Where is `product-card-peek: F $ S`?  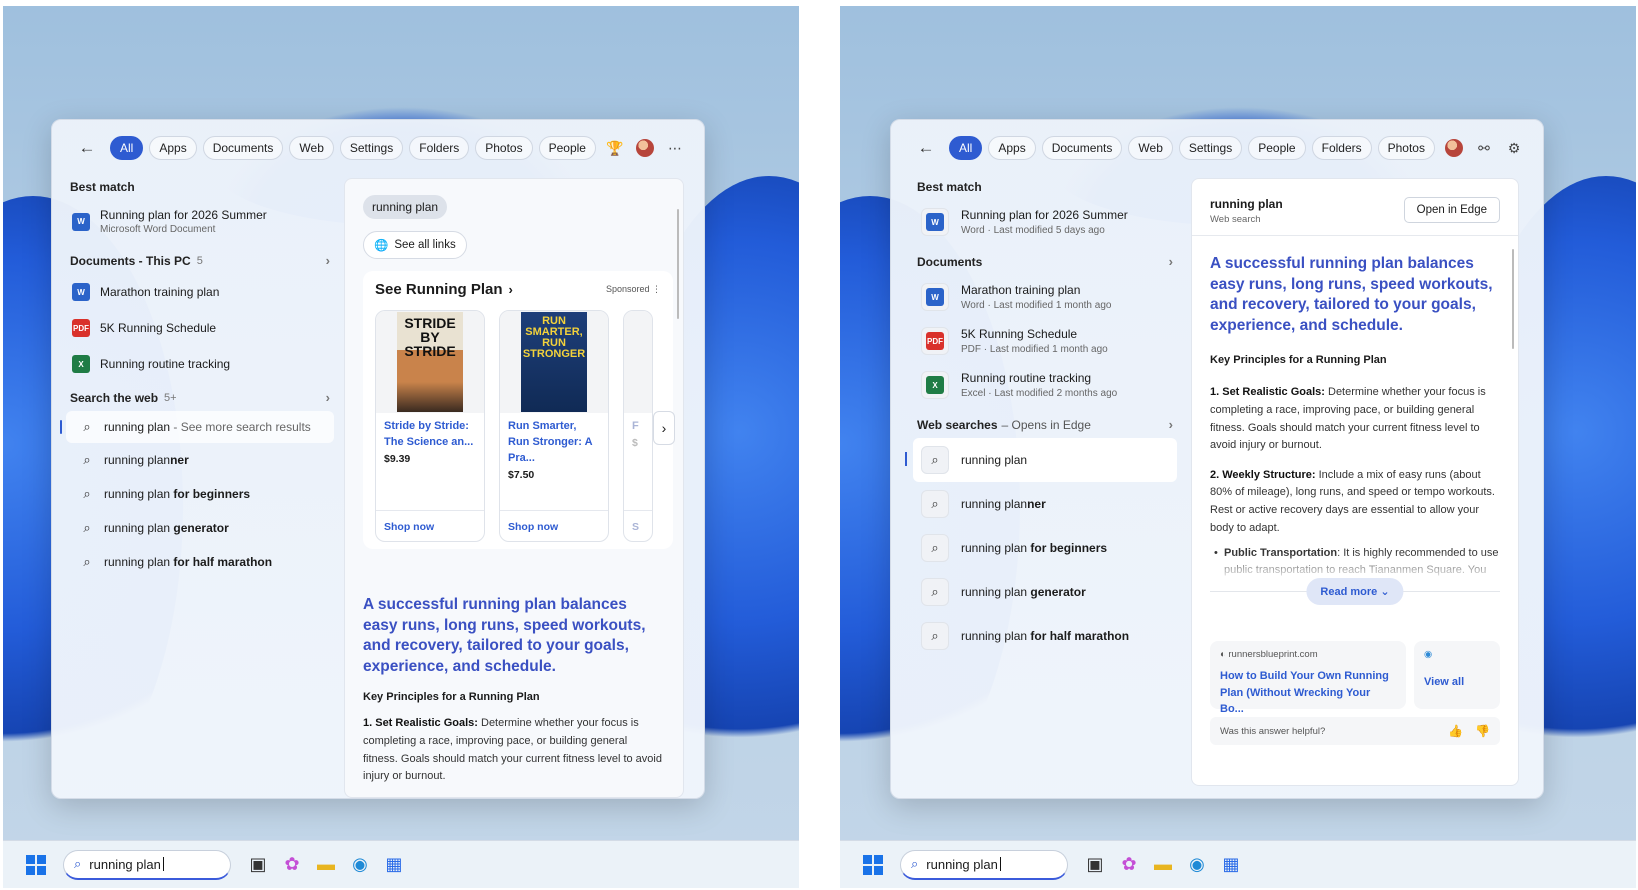 product-card-peek: F $ S is located at coordinates (638, 426).